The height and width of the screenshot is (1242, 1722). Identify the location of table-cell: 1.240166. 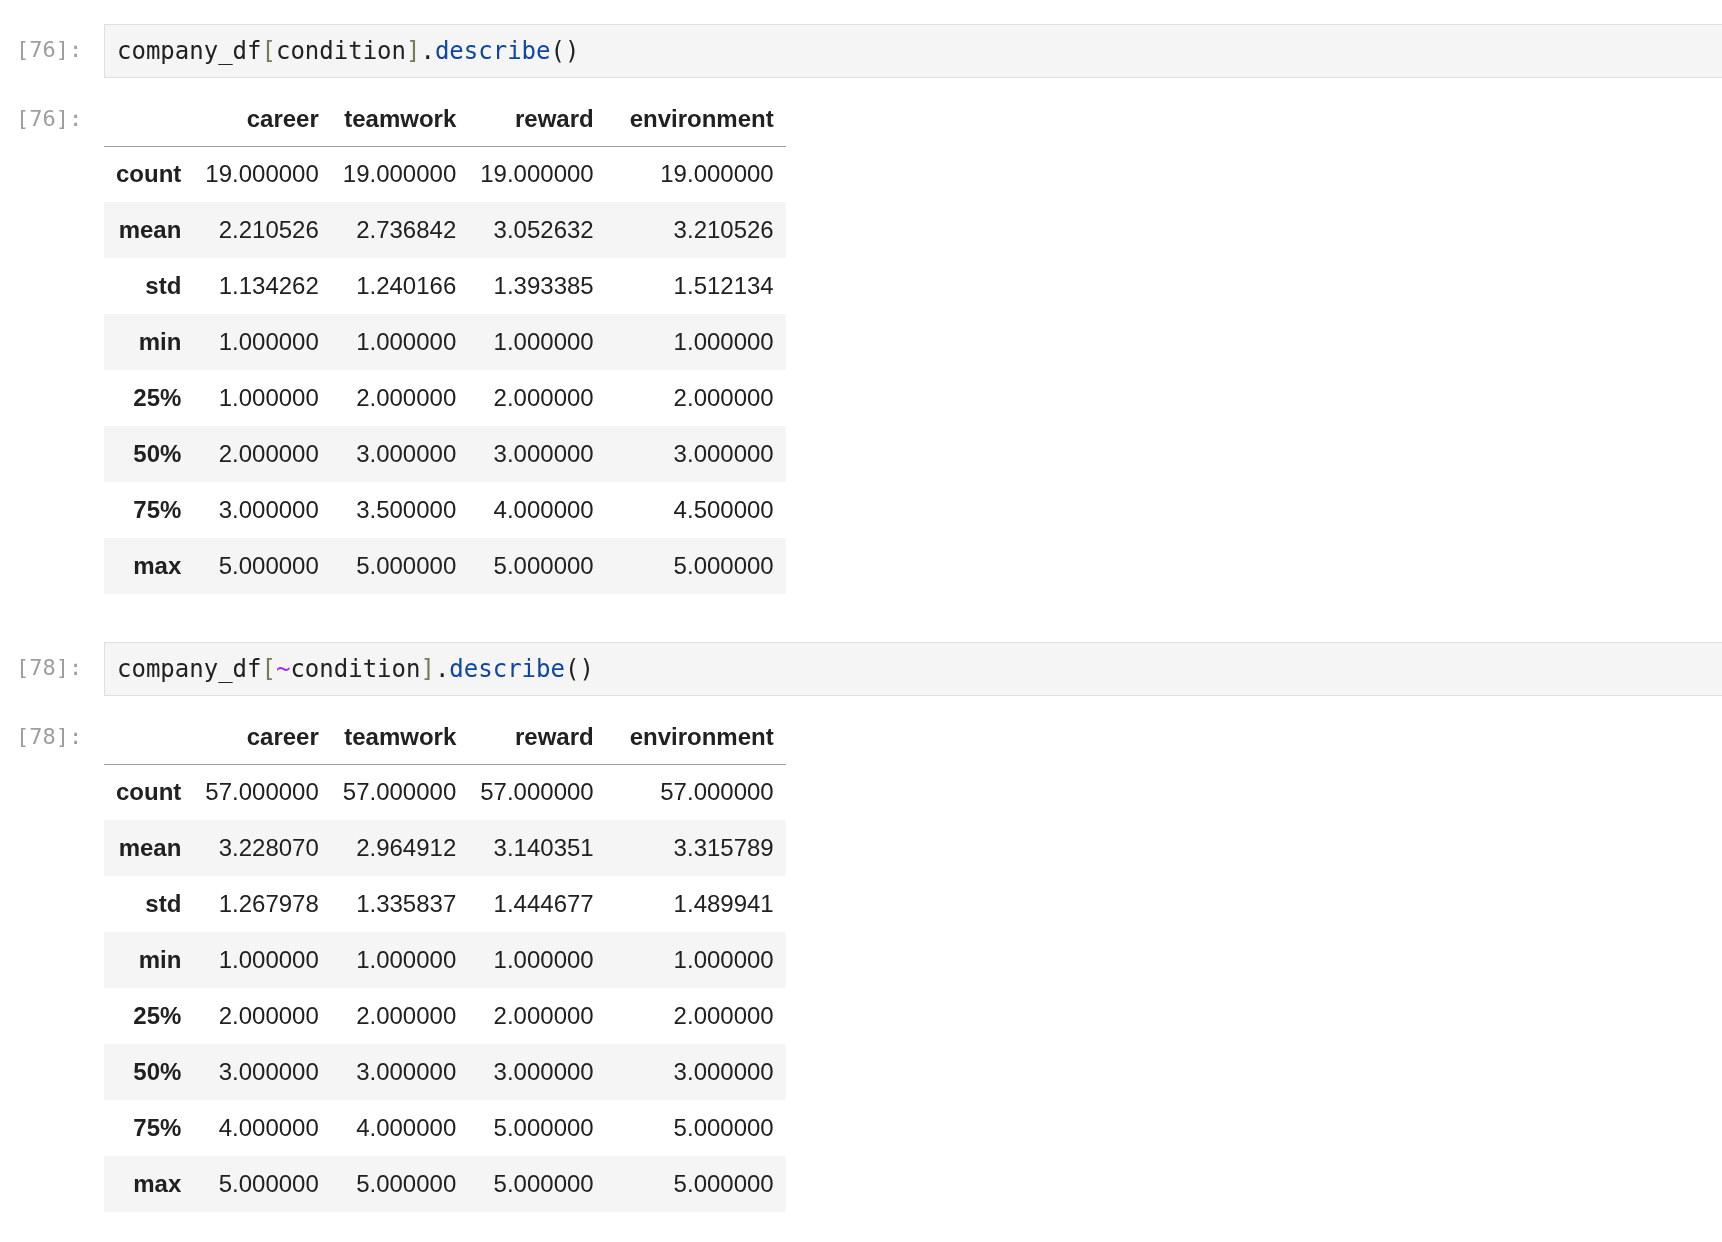
(399, 286).